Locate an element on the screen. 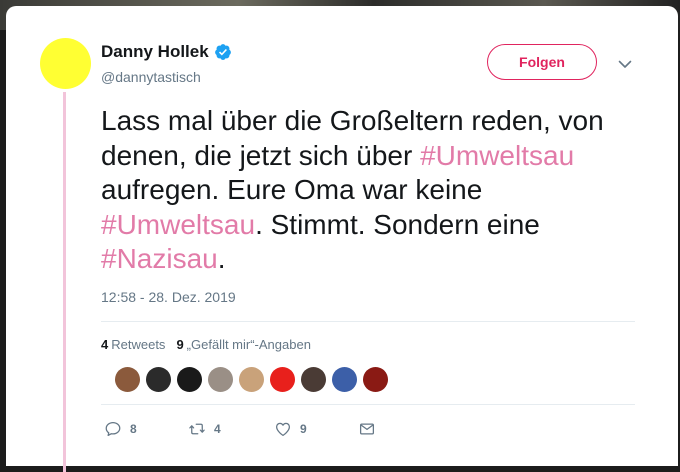 Image resolution: width=680 pixels, height=472 pixels. retweets-label: Retweets is located at coordinates (138, 344).